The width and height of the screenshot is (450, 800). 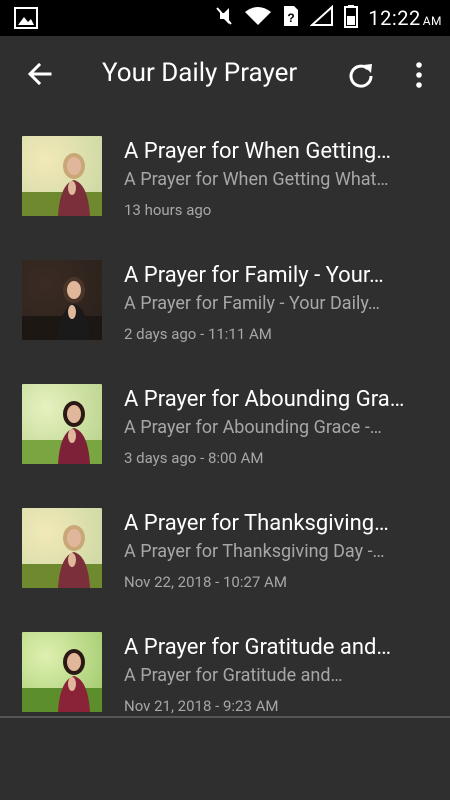 I want to click on clock-time: 12:22, so click(x=394, y=18).